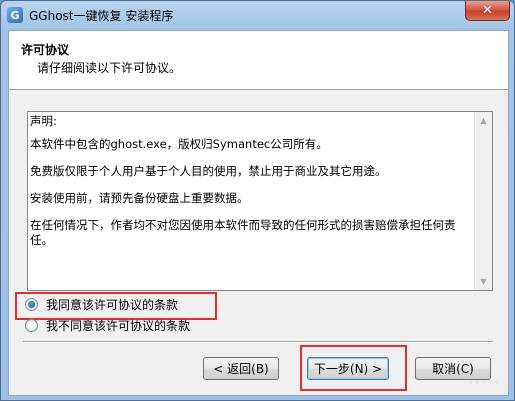 The width and height of the screenshot is (515, 401). I want to click on wizard-header: 许可协议 请仔细阅读以下许可协议。, so click(258, 60).